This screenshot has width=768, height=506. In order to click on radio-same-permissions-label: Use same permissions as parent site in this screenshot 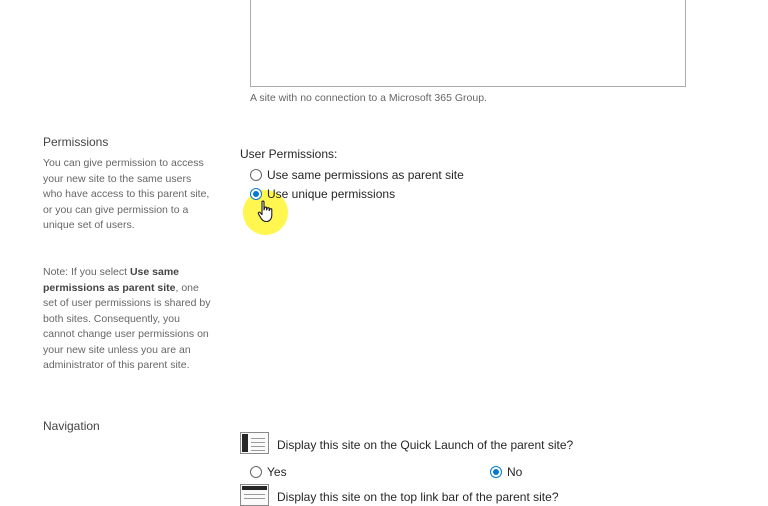, I will do `click(365, 175)`.